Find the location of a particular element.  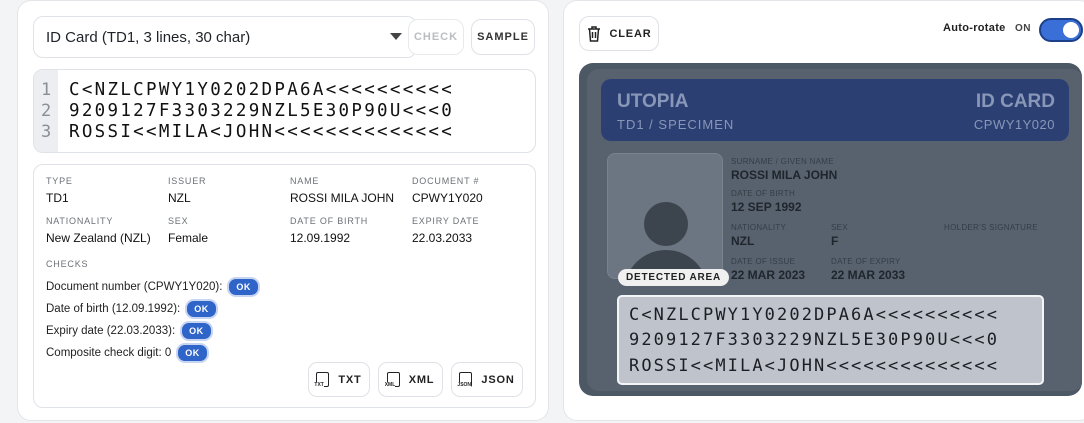

check-label: Composite check digit: 0 is located at coordinates (109, 353).